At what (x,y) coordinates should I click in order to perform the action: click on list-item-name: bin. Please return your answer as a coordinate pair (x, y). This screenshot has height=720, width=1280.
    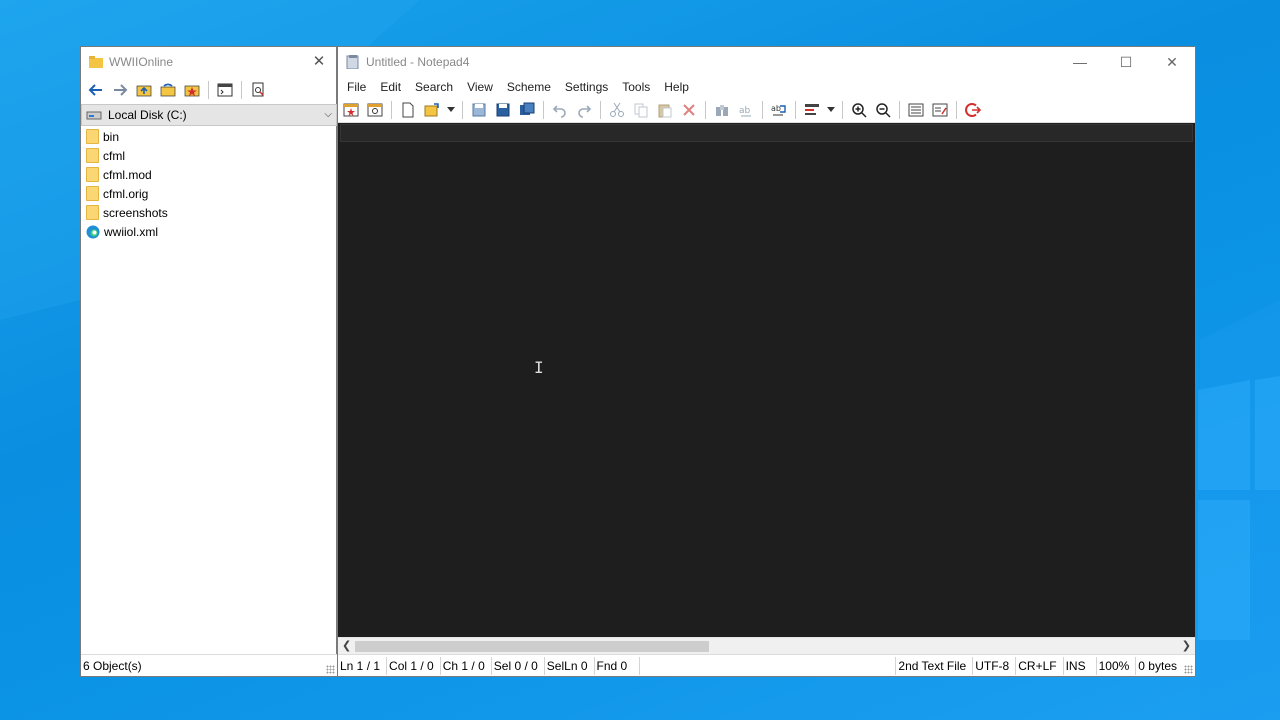
    Looking at the image, I should click on (111, 136).